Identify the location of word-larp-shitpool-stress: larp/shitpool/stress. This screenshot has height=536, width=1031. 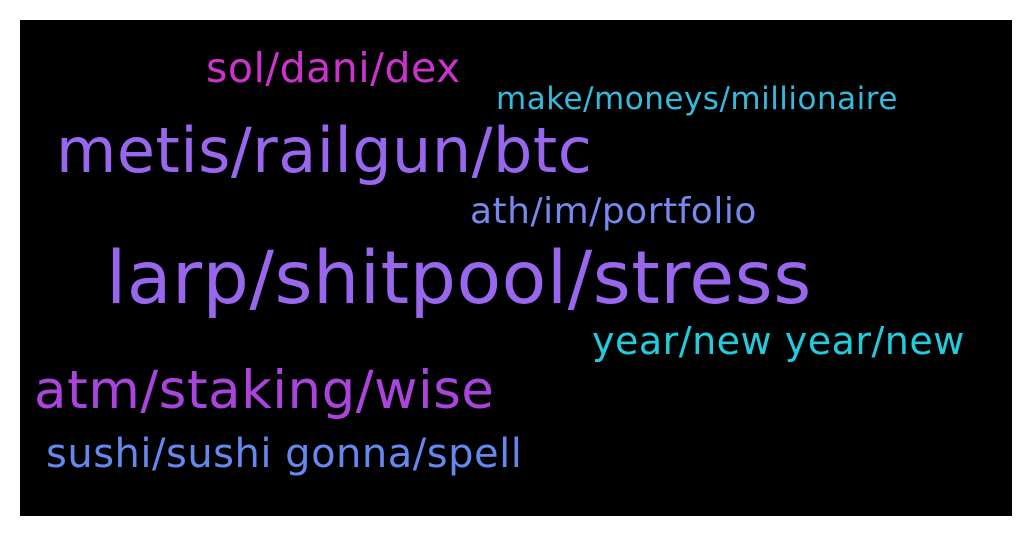
(459, 278).